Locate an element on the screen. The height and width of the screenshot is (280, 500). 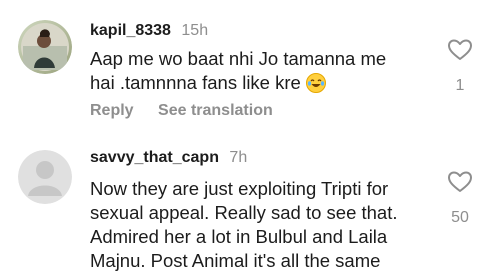
comment-meta: kapil_8338 15h is located at coordinates (149, 31).